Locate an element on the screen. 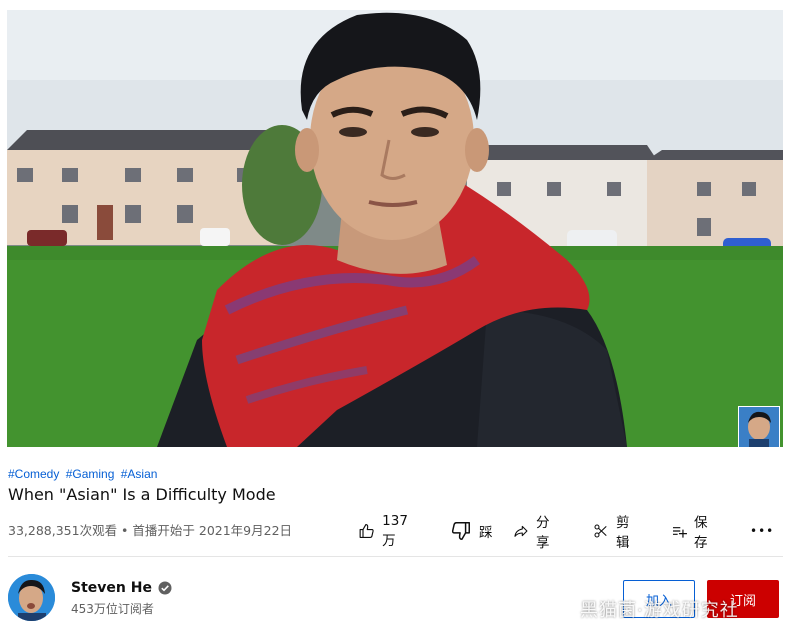  share-button: 分享 is located at coordinates (534, 533).